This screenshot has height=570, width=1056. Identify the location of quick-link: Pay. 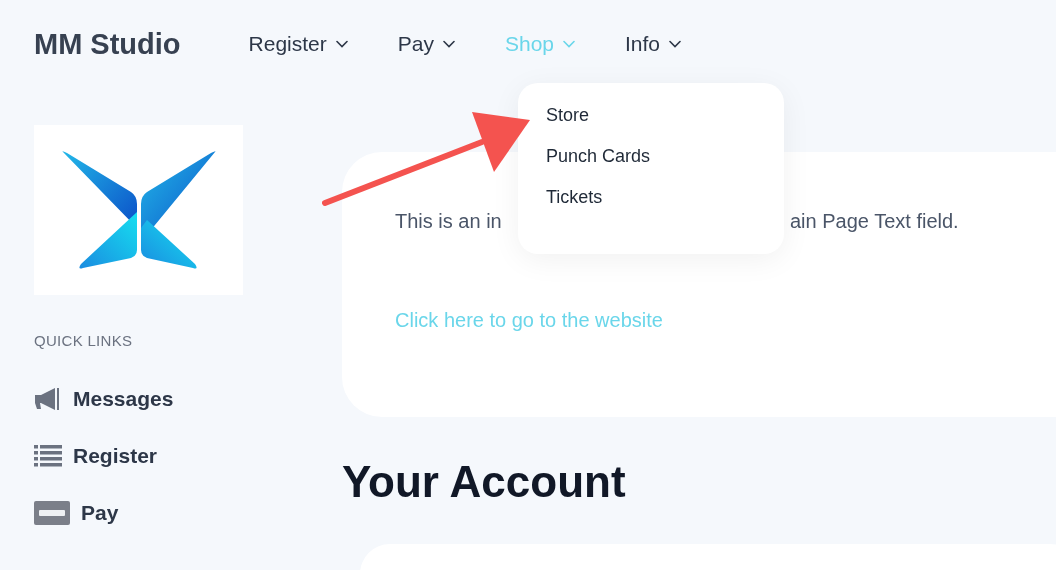
(171, 513).